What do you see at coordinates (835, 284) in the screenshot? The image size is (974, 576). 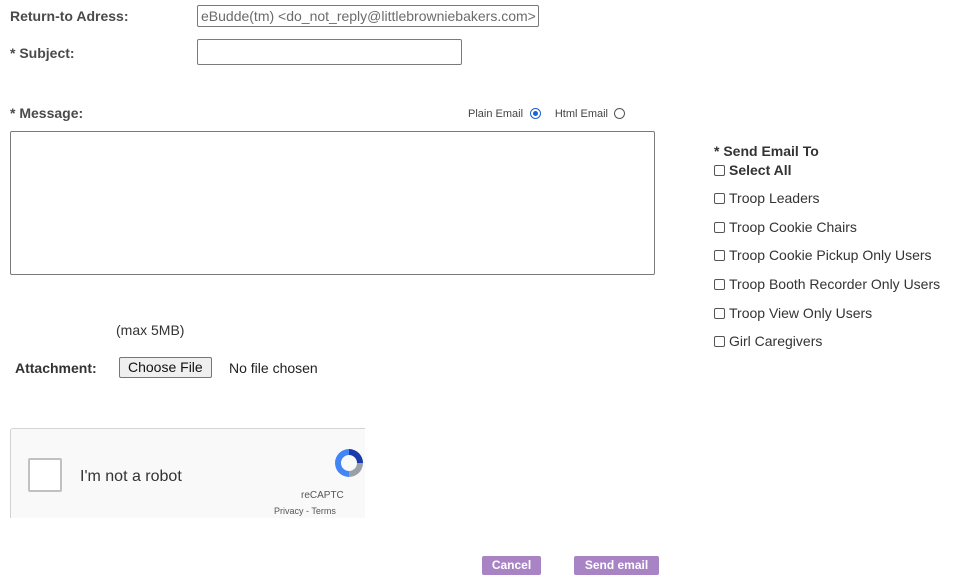 I see `option-label: Troop Booth Recorder Only Users` at bounding box center [835, 284].